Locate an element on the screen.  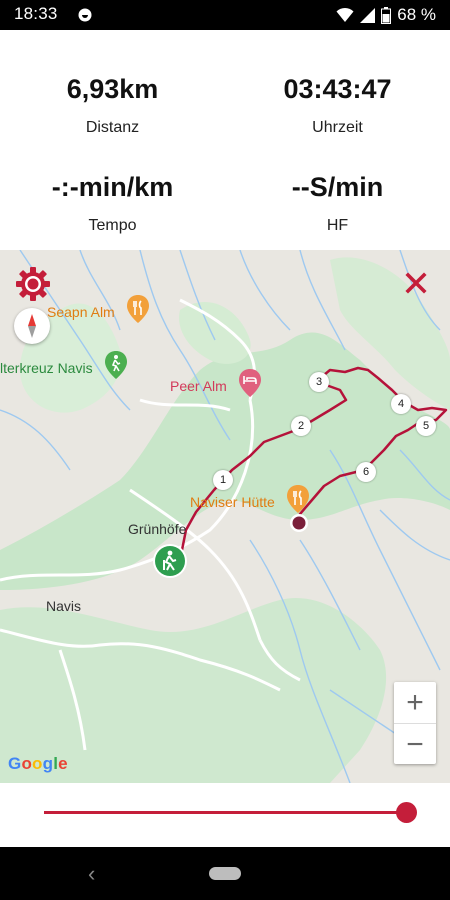
battery-icon is located at coordinates (386, 15).